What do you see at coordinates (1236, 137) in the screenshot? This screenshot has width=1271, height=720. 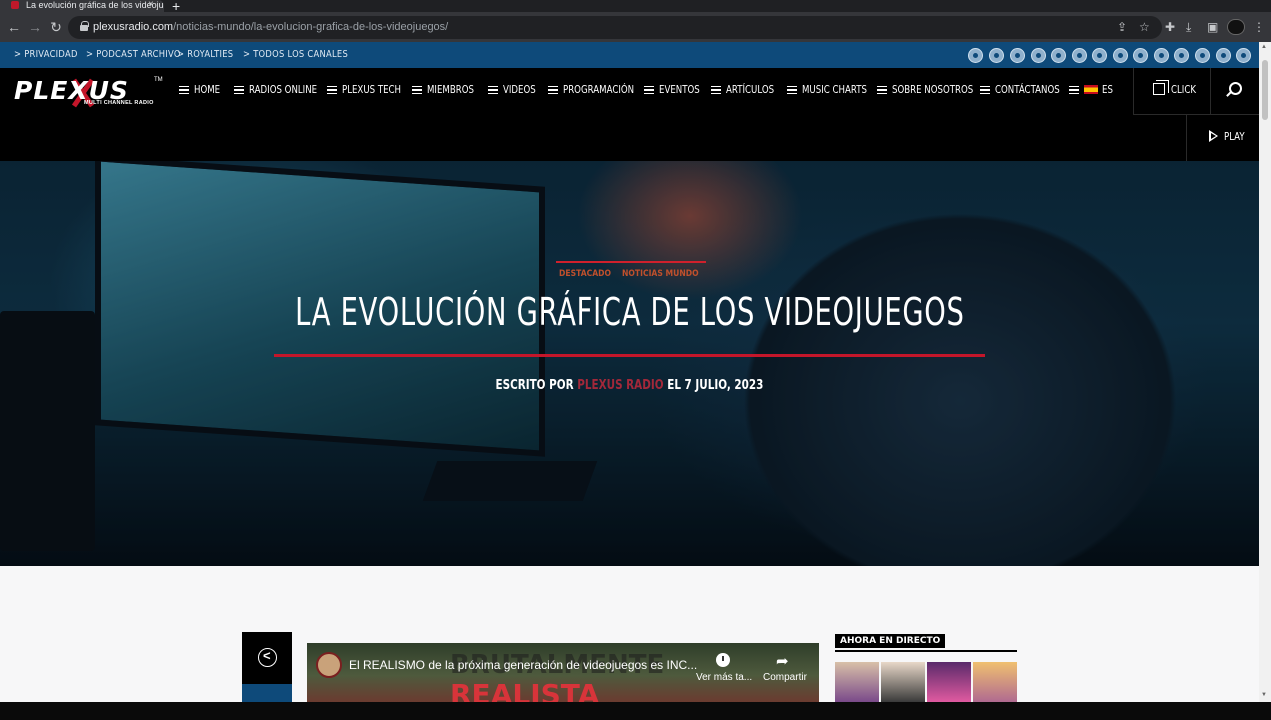 I see `play-label: PLAY` at bounding box center [1236, 137].